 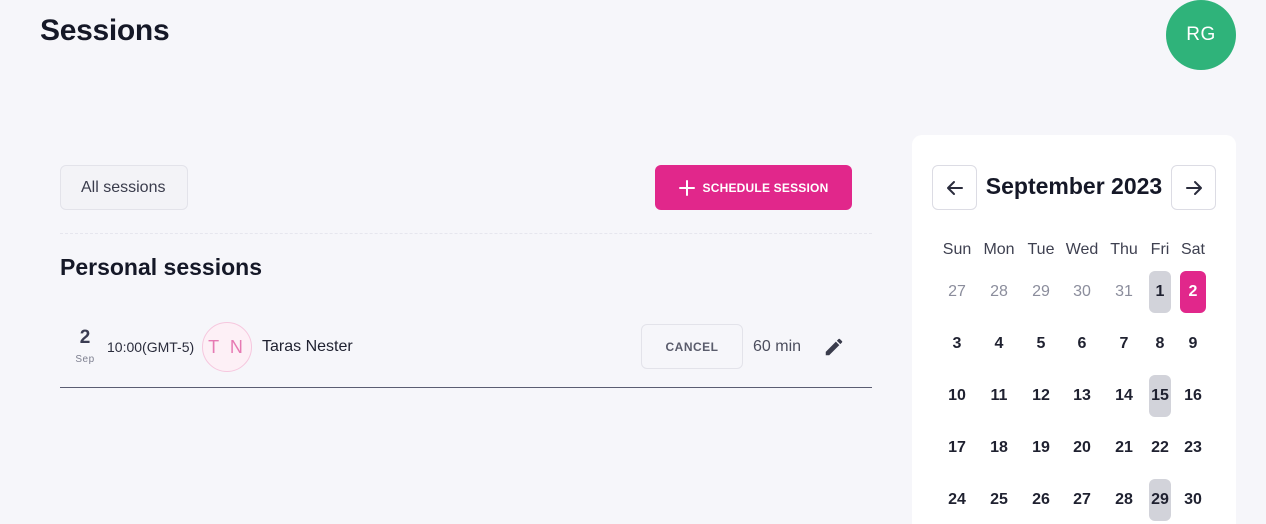 I want to click on calendar-day: 21, so click(x=1124, y=448).